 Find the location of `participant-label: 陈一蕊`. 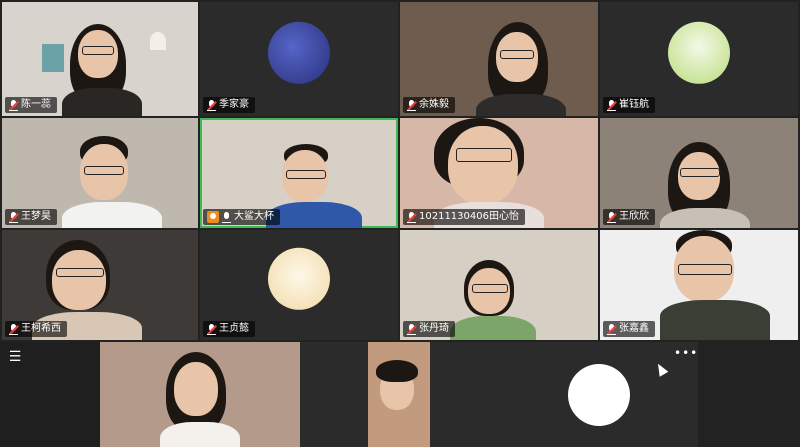

participant-label: 陈一蕊 is located at coordinates (31, 105).